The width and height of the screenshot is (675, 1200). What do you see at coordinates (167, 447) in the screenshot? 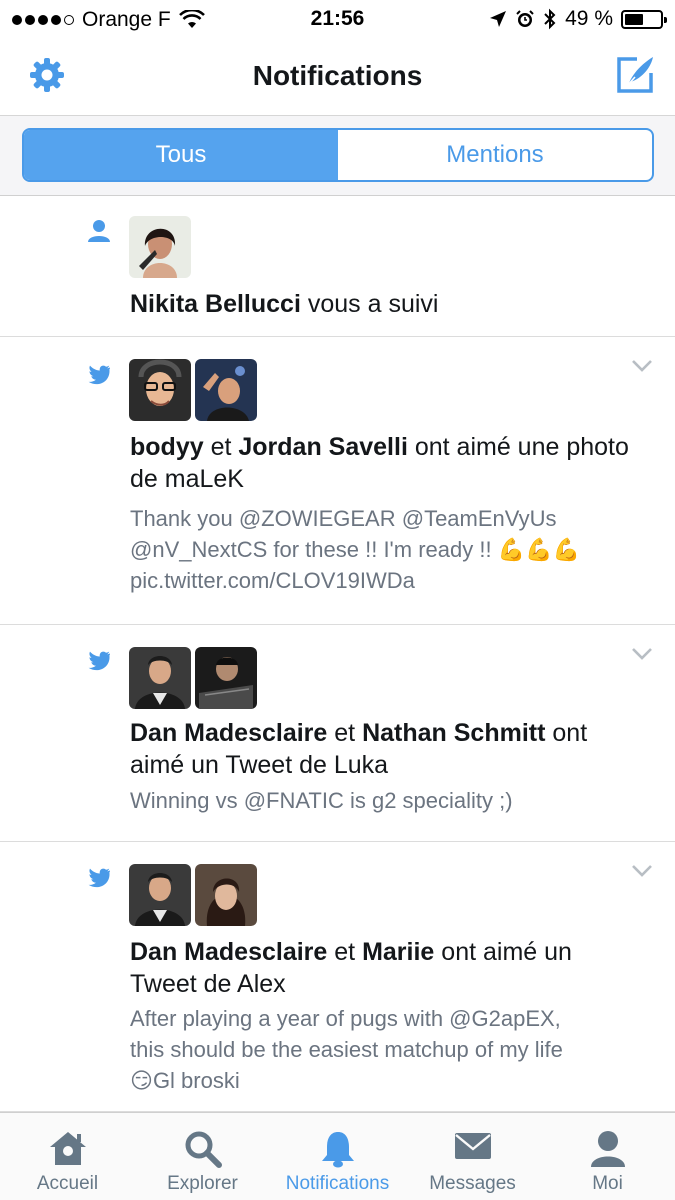
I see `user-name: bodyy` at bounding box center [167, 447].